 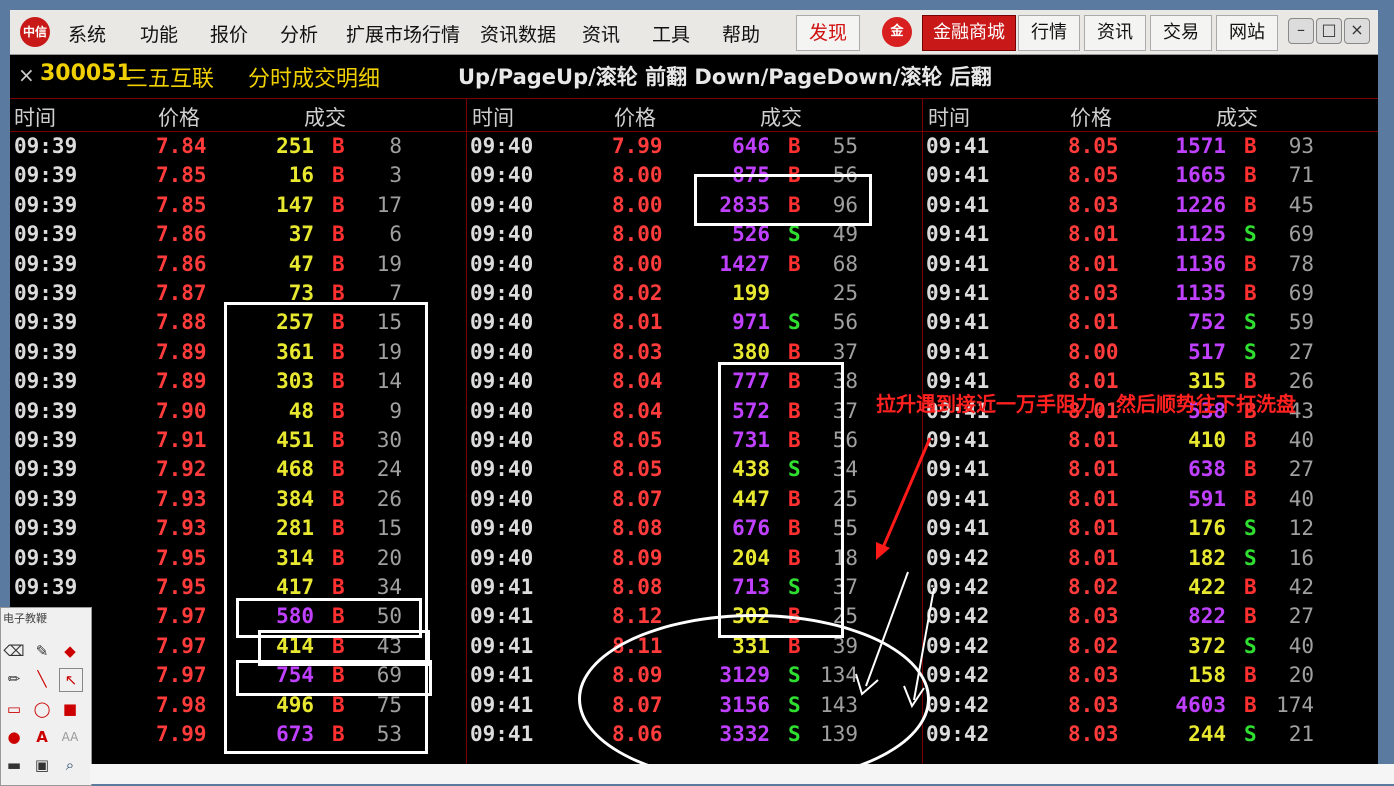 What do you see at coordinates (70, 765) in the screenshot?
I see `zoom-icon: ⌕` at bounding box center [70, 765].